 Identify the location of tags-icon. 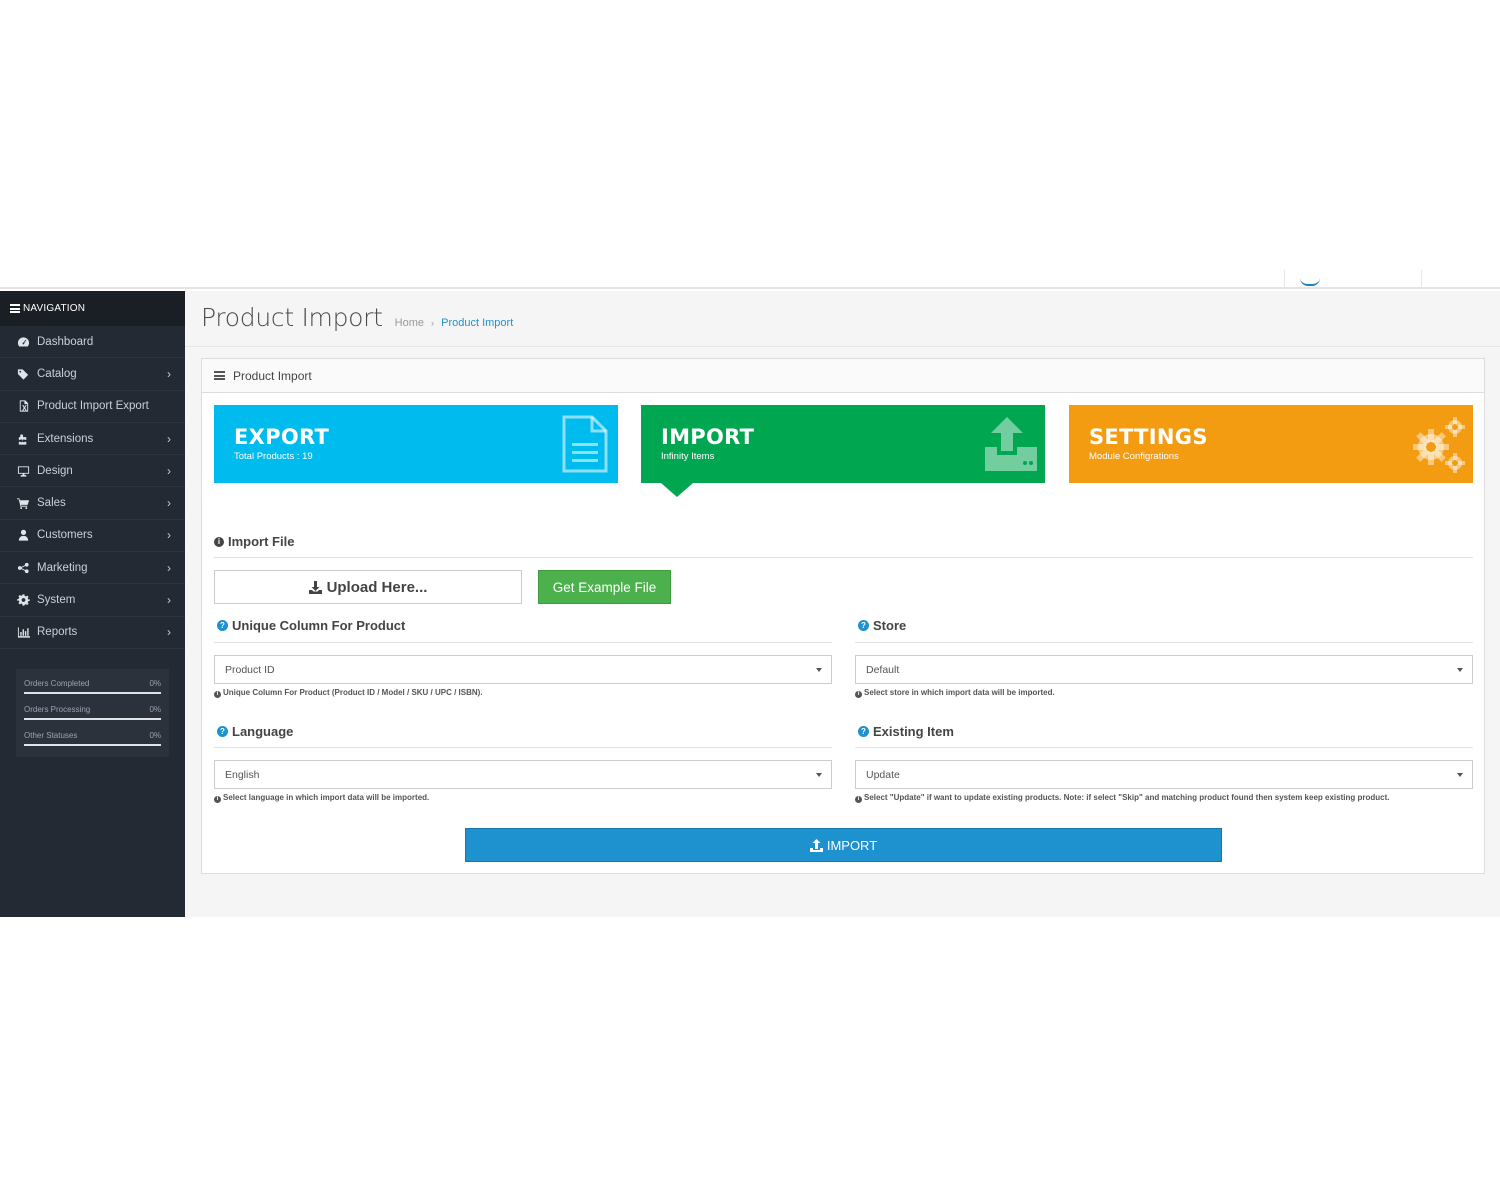
(23, 374).